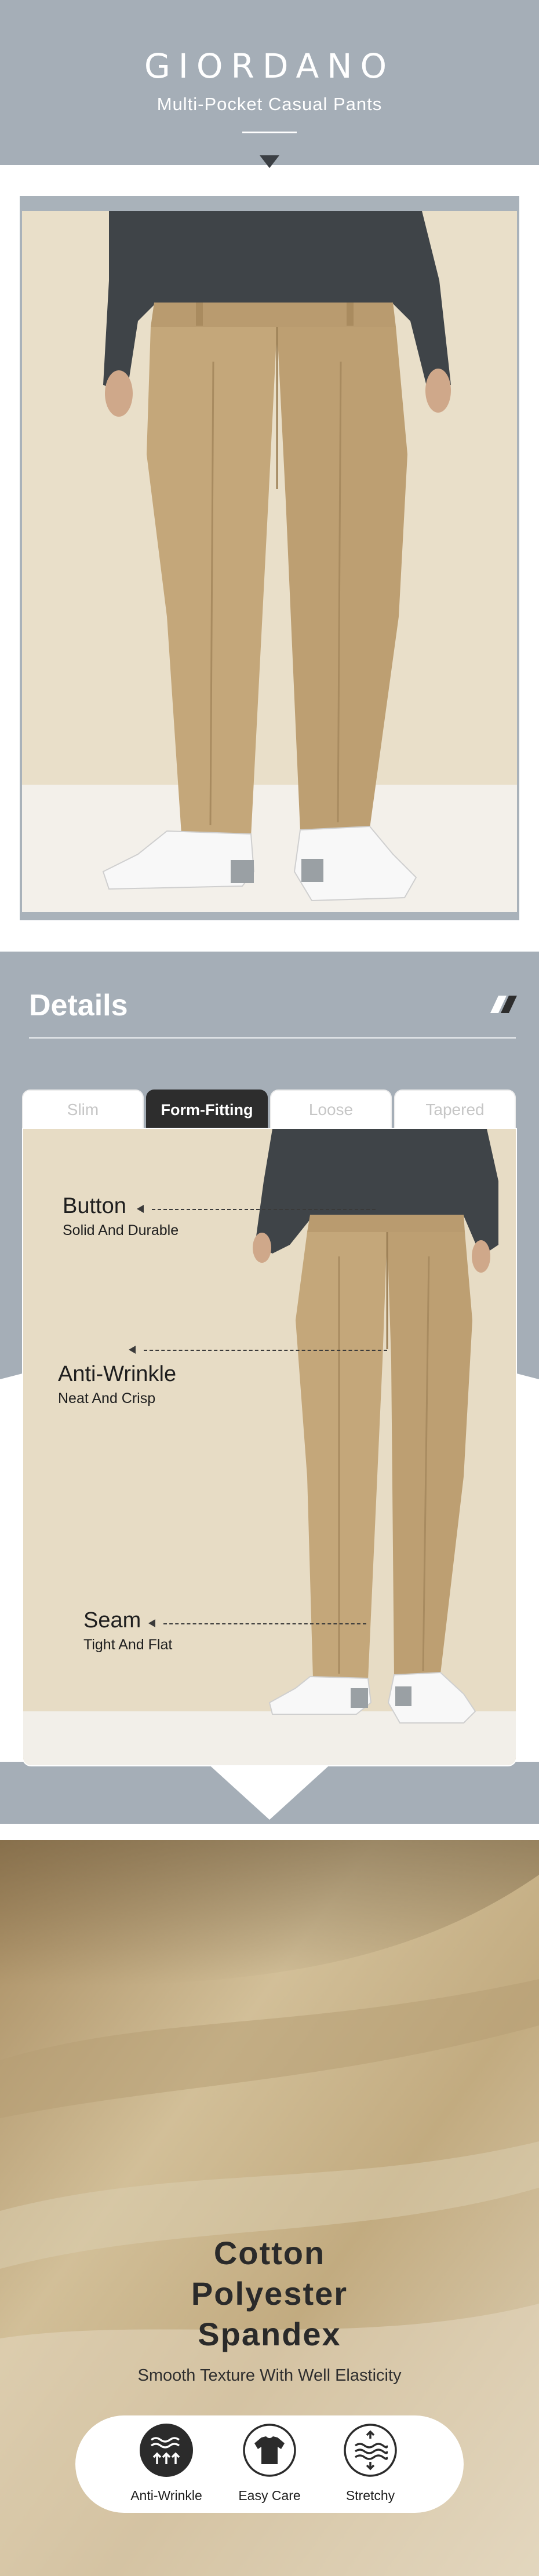 The image size is (539, 2576). I want to click on callout-anti-wrinkle-title: Anti-Wrinkle, so click(118, 1374).